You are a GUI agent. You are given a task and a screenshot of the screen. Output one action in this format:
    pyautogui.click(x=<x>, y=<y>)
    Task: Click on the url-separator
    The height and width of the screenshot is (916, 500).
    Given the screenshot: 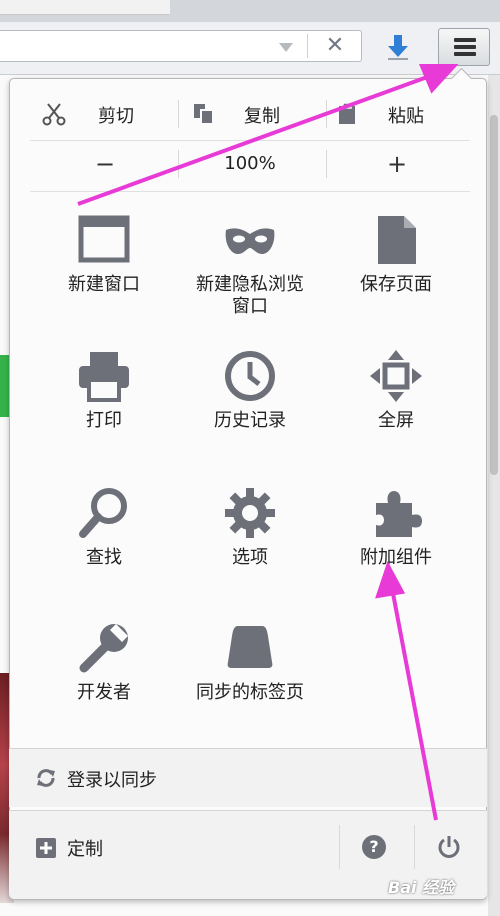 What is the action you would take?
    pyautogui.click(x=307, y=46)
    